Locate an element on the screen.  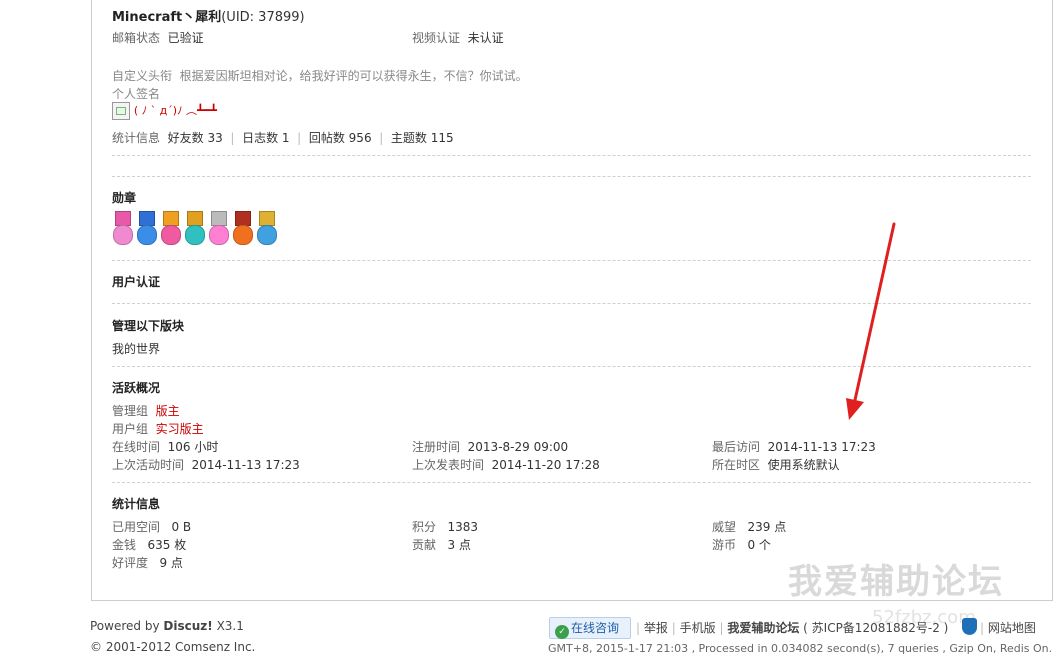
contribution: 贡献 3 点 is located at coordinates (441, 545).